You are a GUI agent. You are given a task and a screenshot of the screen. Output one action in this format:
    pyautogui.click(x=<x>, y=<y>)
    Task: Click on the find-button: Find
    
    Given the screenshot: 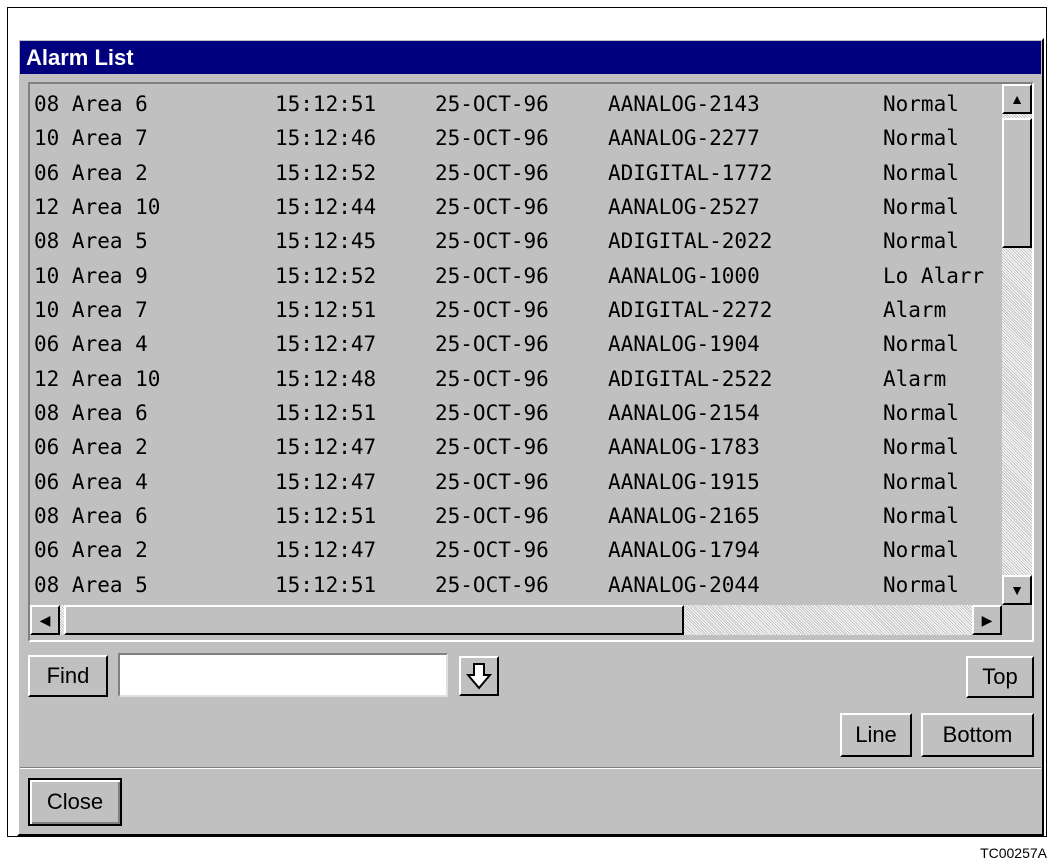 What is the action you would take?
    pyautogui.click(x=68, y=676)
    